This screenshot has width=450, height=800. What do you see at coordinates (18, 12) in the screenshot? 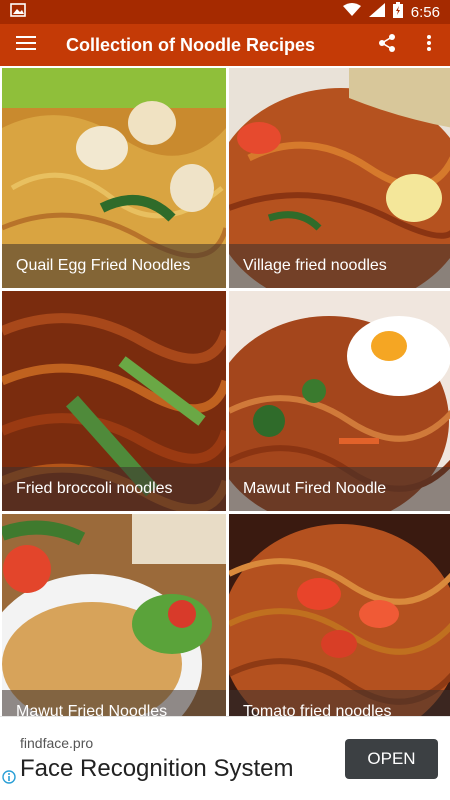
I see `image-icon` at bounding box center [18, 12].